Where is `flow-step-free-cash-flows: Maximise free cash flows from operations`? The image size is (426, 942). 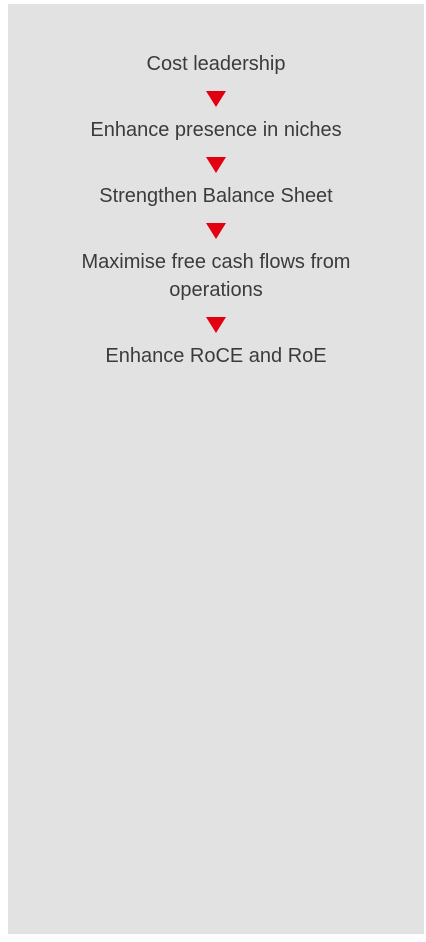
flow-step-free-cash-flows: Maximise free cash flows from operations is located at coordinates (216, 276).